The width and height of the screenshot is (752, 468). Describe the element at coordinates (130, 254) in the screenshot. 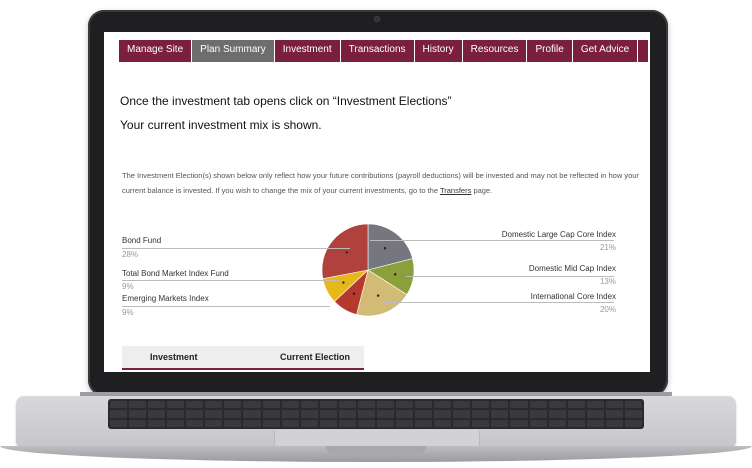

I see `legend-bond-fund-pct: 28%` at that location.